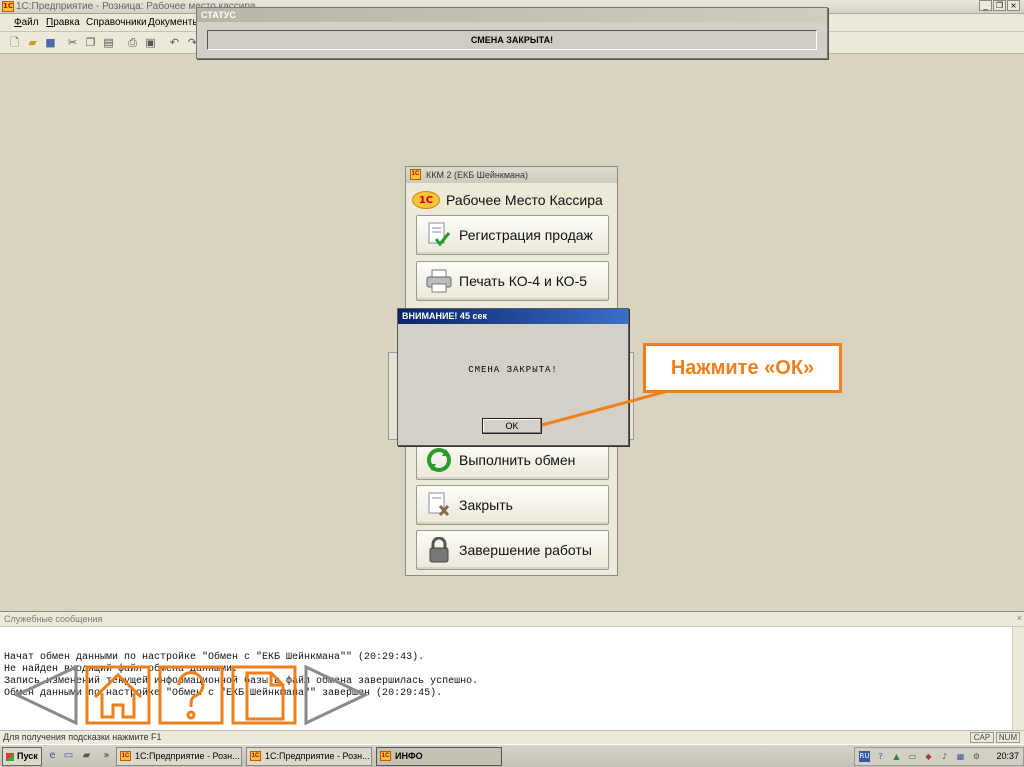 The image size is (1024, 767). What do you see at coordinates (90, 42) in the screenshot?
I see `copy-icon: ❐` at bounding box center [90, 42].